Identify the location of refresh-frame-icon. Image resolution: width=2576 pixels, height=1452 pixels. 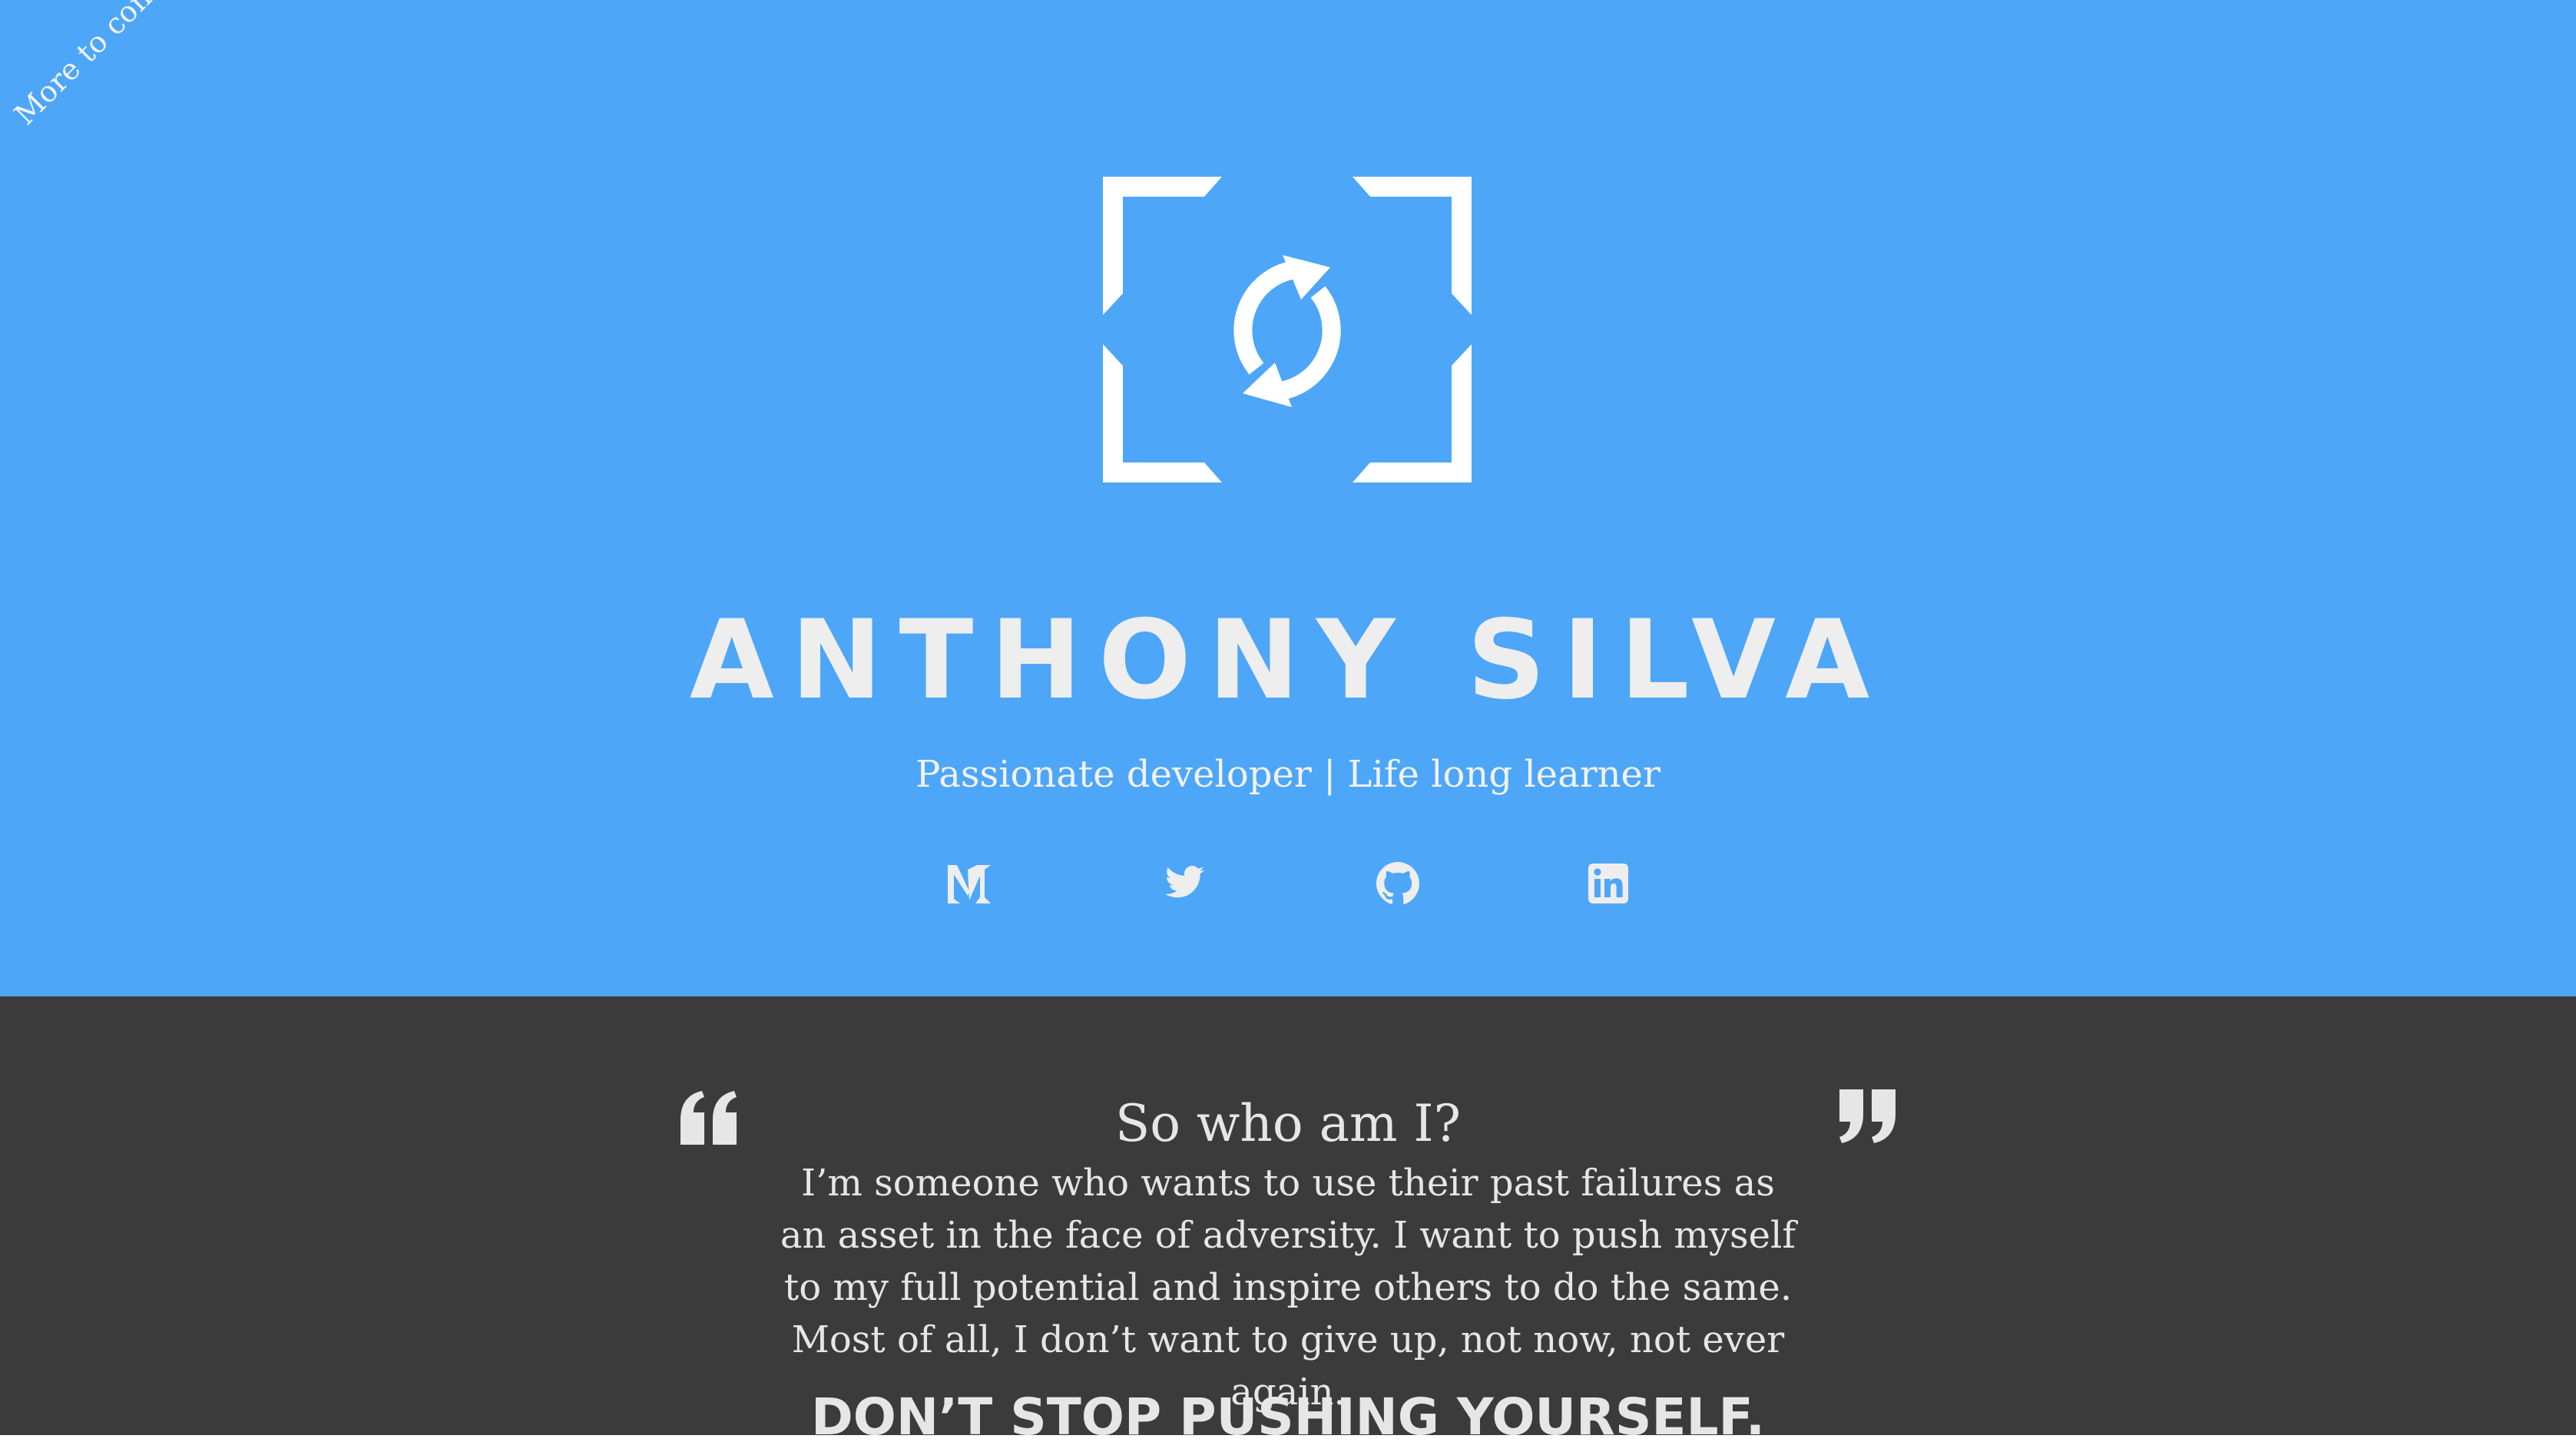
(1287, 329).